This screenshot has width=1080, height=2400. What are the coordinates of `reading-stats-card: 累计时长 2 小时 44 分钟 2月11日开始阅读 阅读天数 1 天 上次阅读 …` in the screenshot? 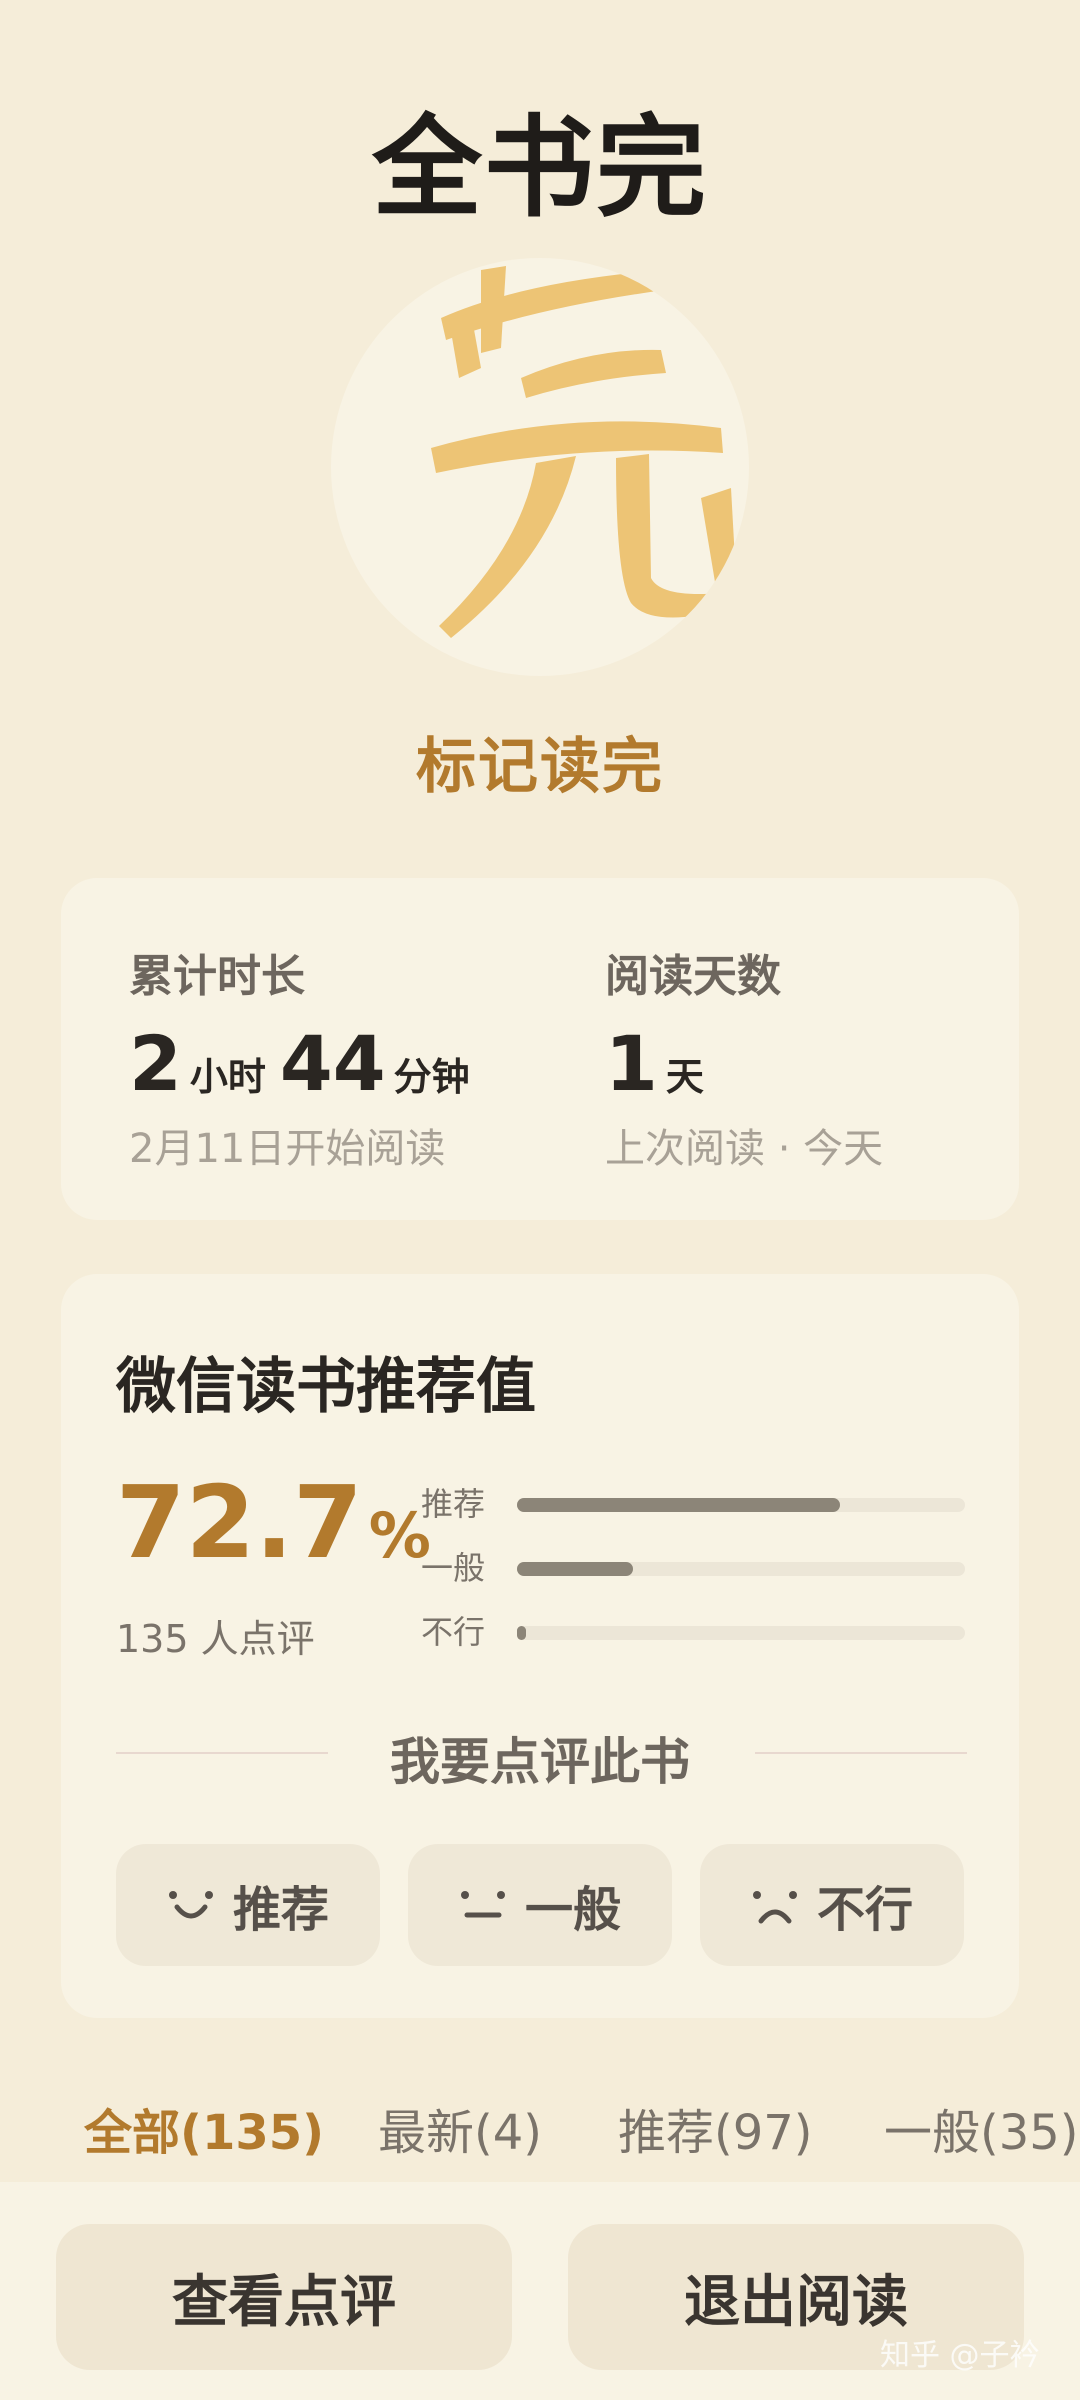 It's located at (540, 1049).